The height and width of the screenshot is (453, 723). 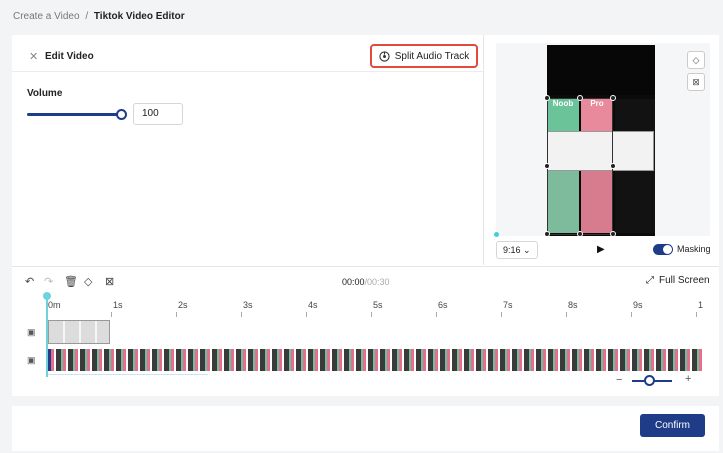 What do you see at coordinates (313, 305) in the screenshot?
I see `tick-label: 4s` at bounding box center [313, 305].